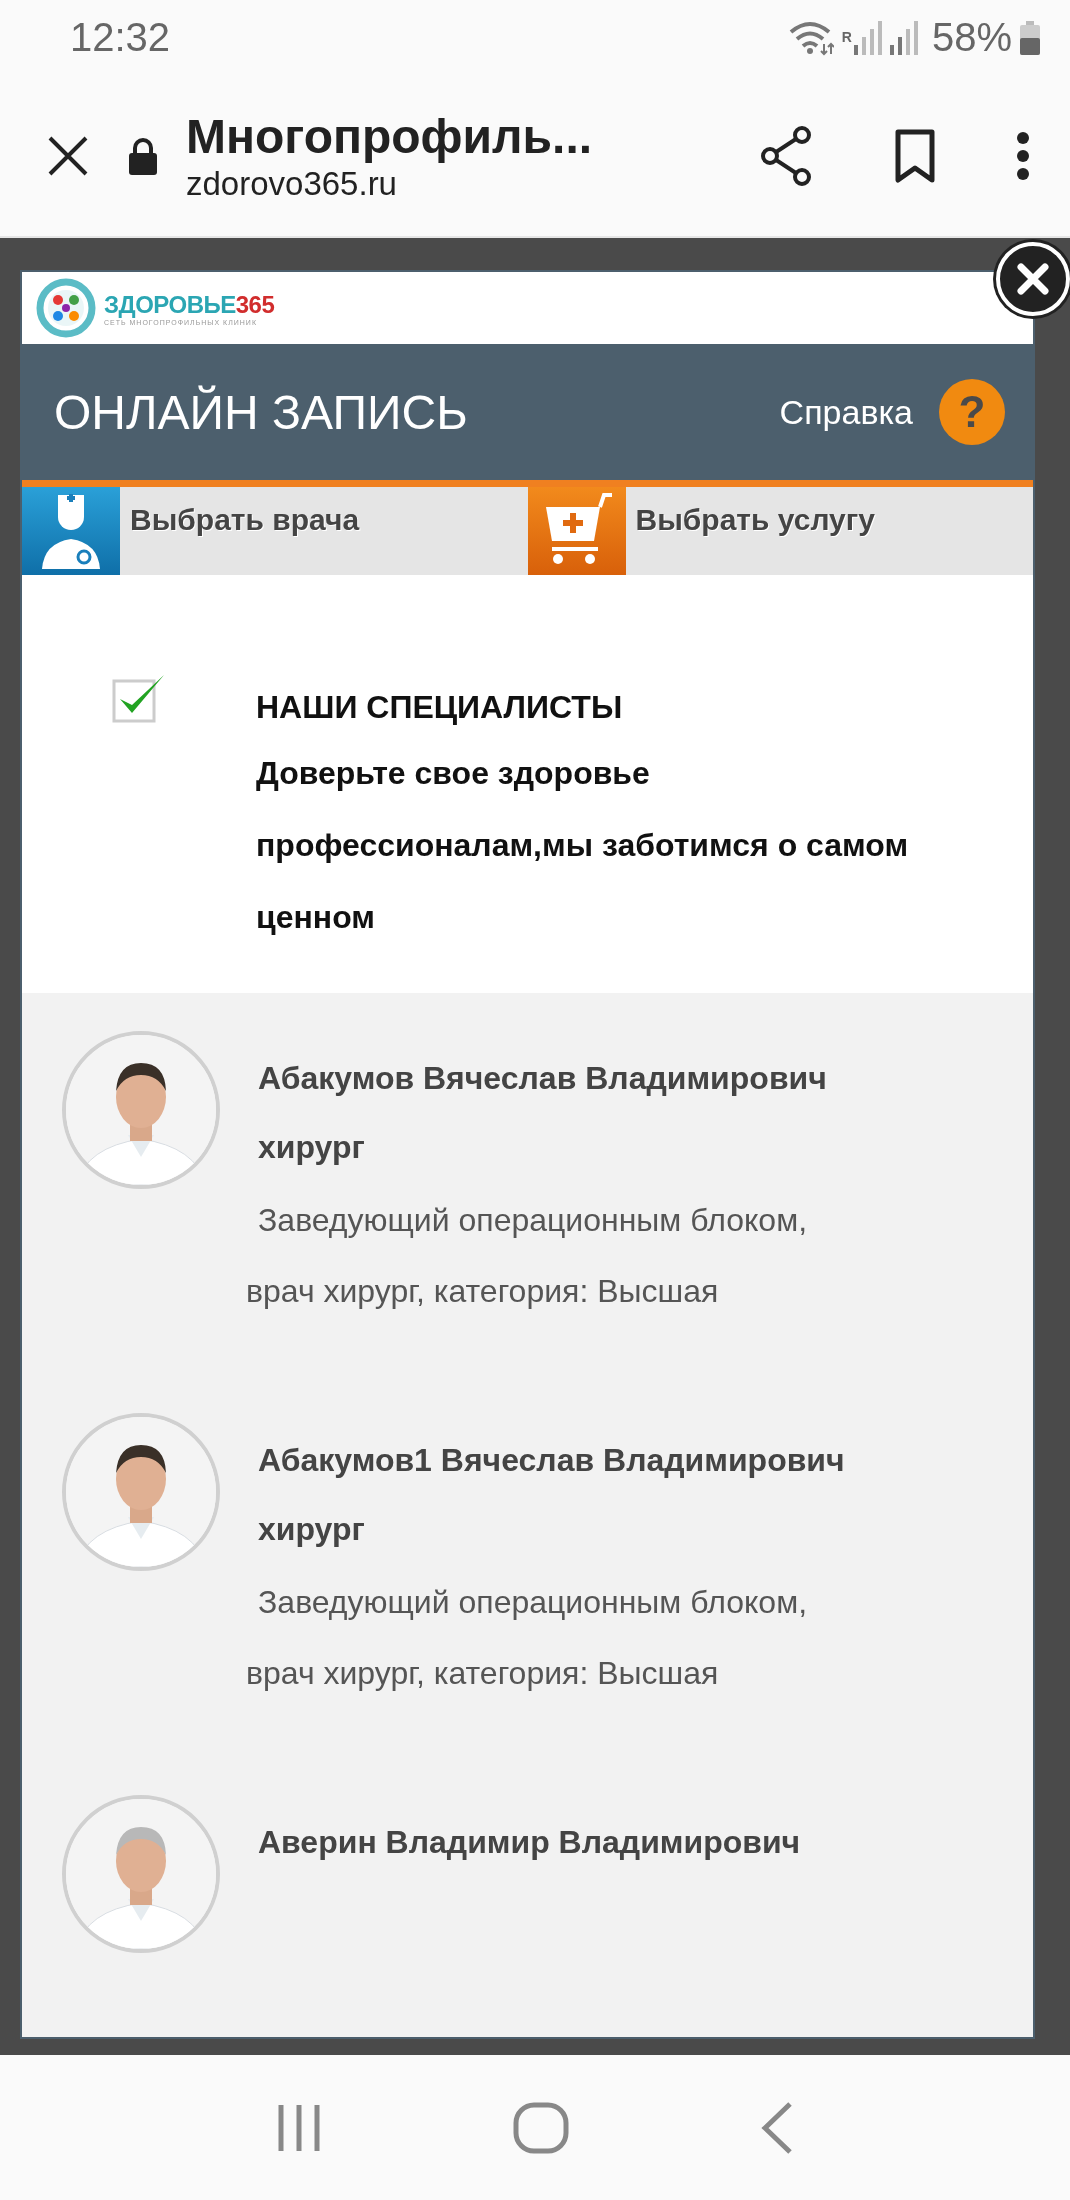 This screenshot has width=1070, height=2200. Describe the element at coordinates (261, 412) in the screenshot. I see `header-title: ОНЛАЙН ЗАПИСЬ` at that location.